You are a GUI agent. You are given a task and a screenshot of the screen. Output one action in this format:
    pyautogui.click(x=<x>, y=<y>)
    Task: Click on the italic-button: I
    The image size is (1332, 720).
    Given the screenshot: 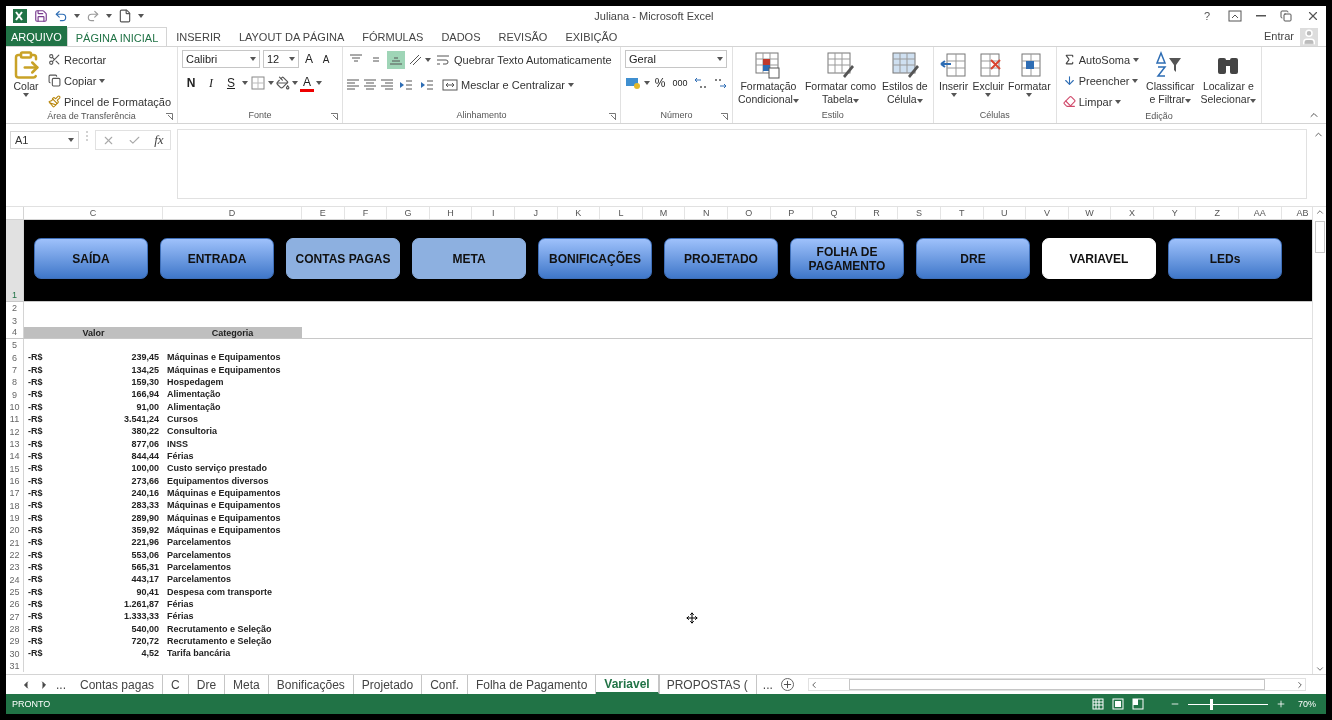 What is the action you would take?
    pyautogui.click(x=211, y=83)
    